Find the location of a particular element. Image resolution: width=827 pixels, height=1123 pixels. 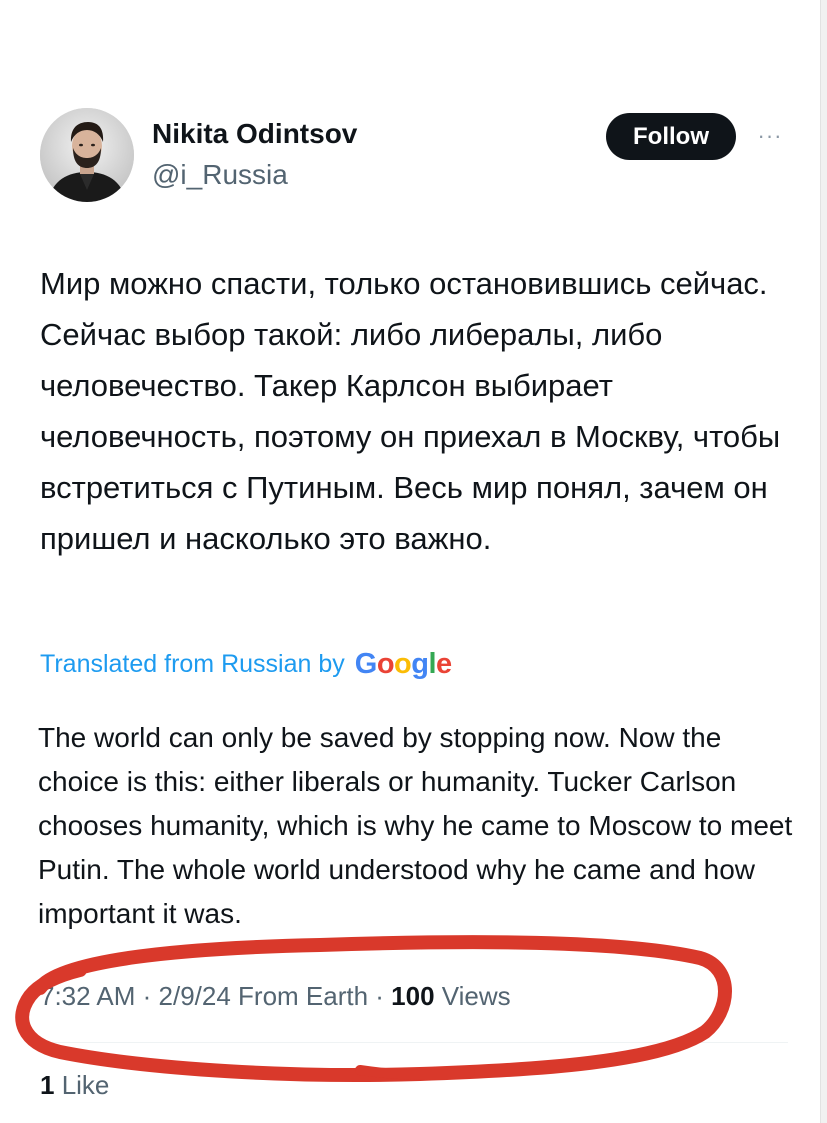

scrollbar is located at coordinates (823, 561).